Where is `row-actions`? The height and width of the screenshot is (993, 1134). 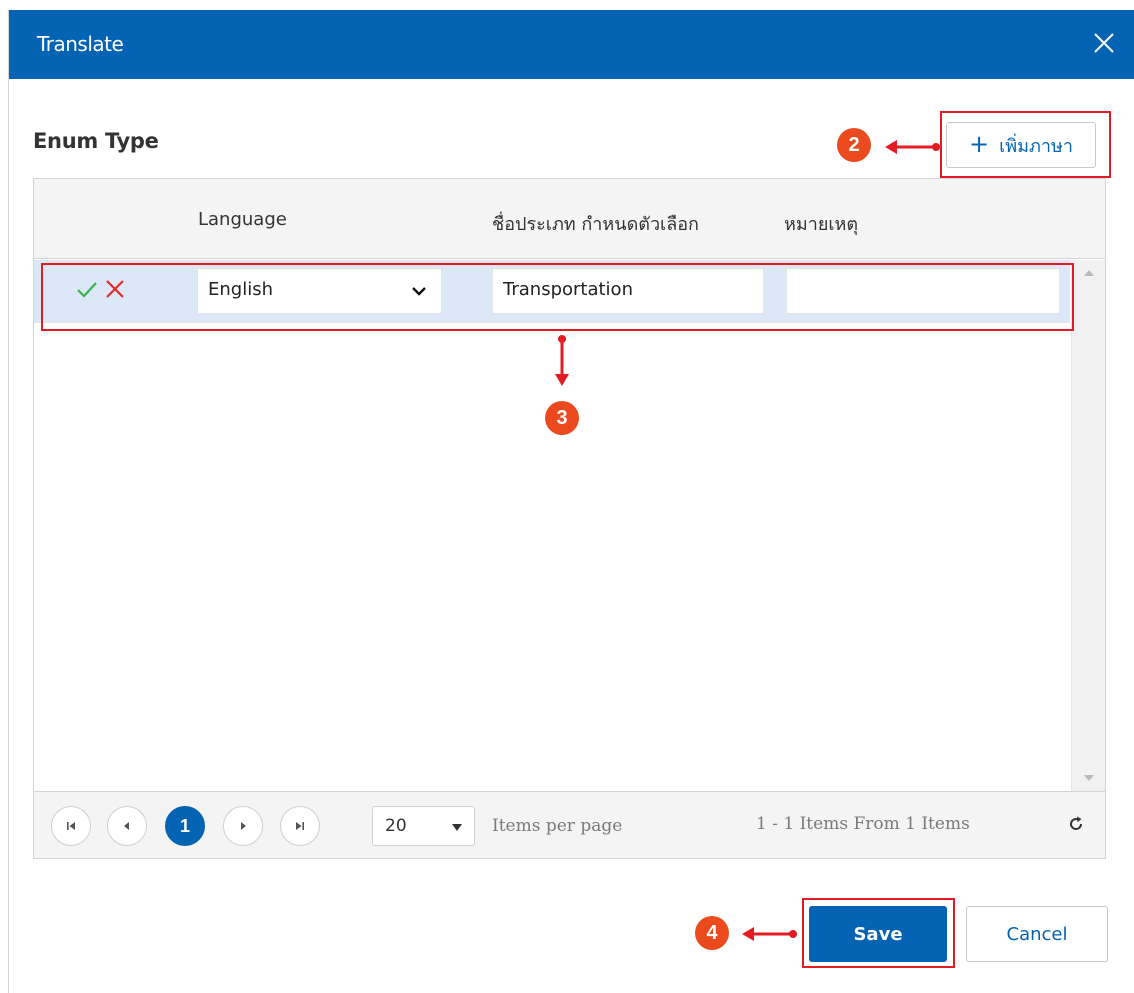
row-actions is located at coordinates (101, 289).